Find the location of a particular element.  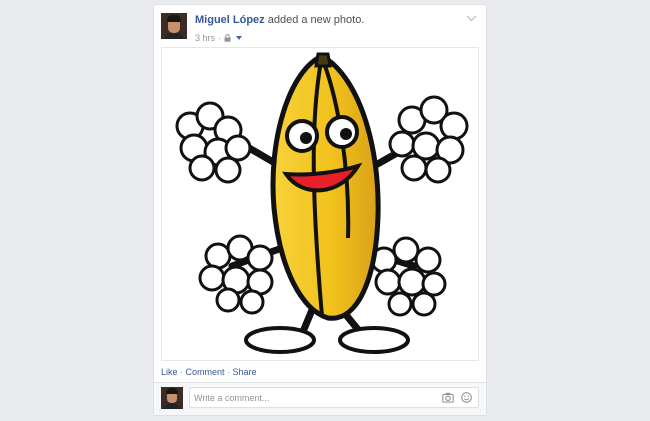

viewer-avatar is located at coordinates (172, 398).